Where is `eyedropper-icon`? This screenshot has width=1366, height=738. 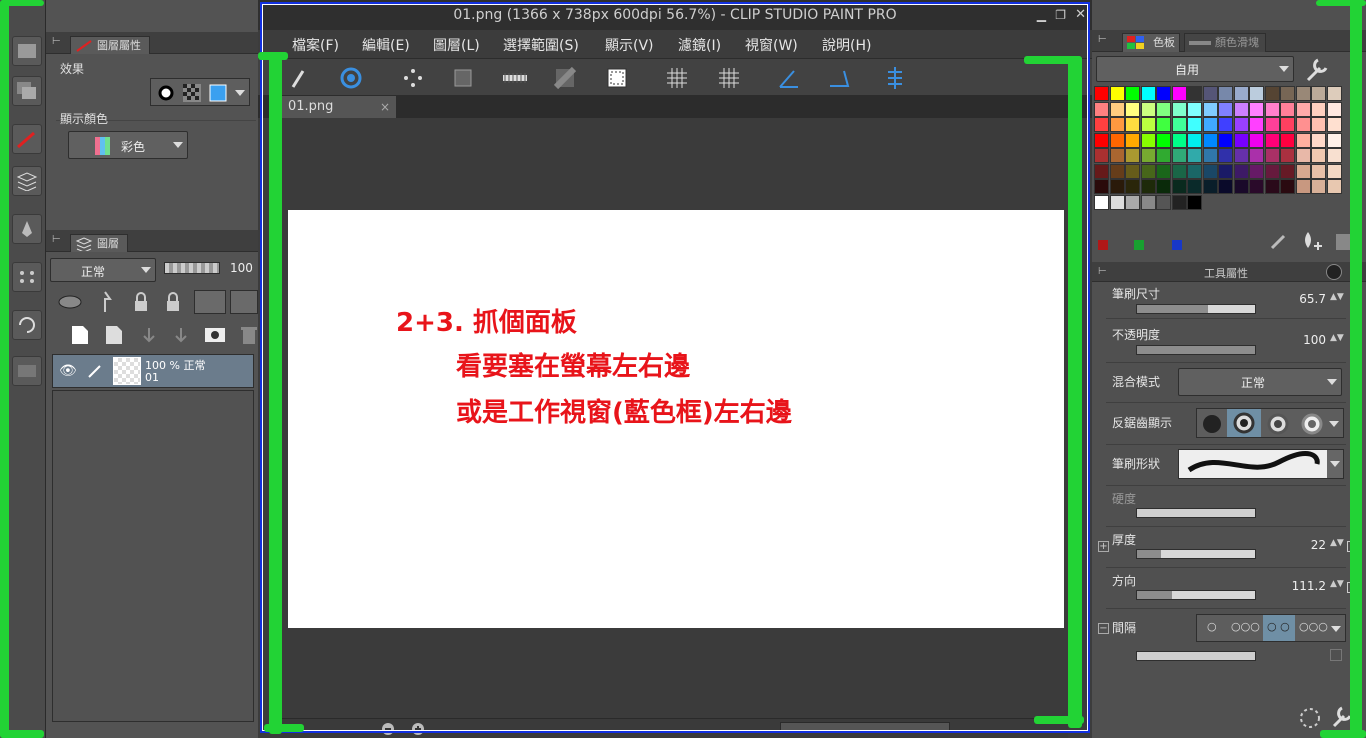
eyedropper-icon is located at coordinates (1280, 240).